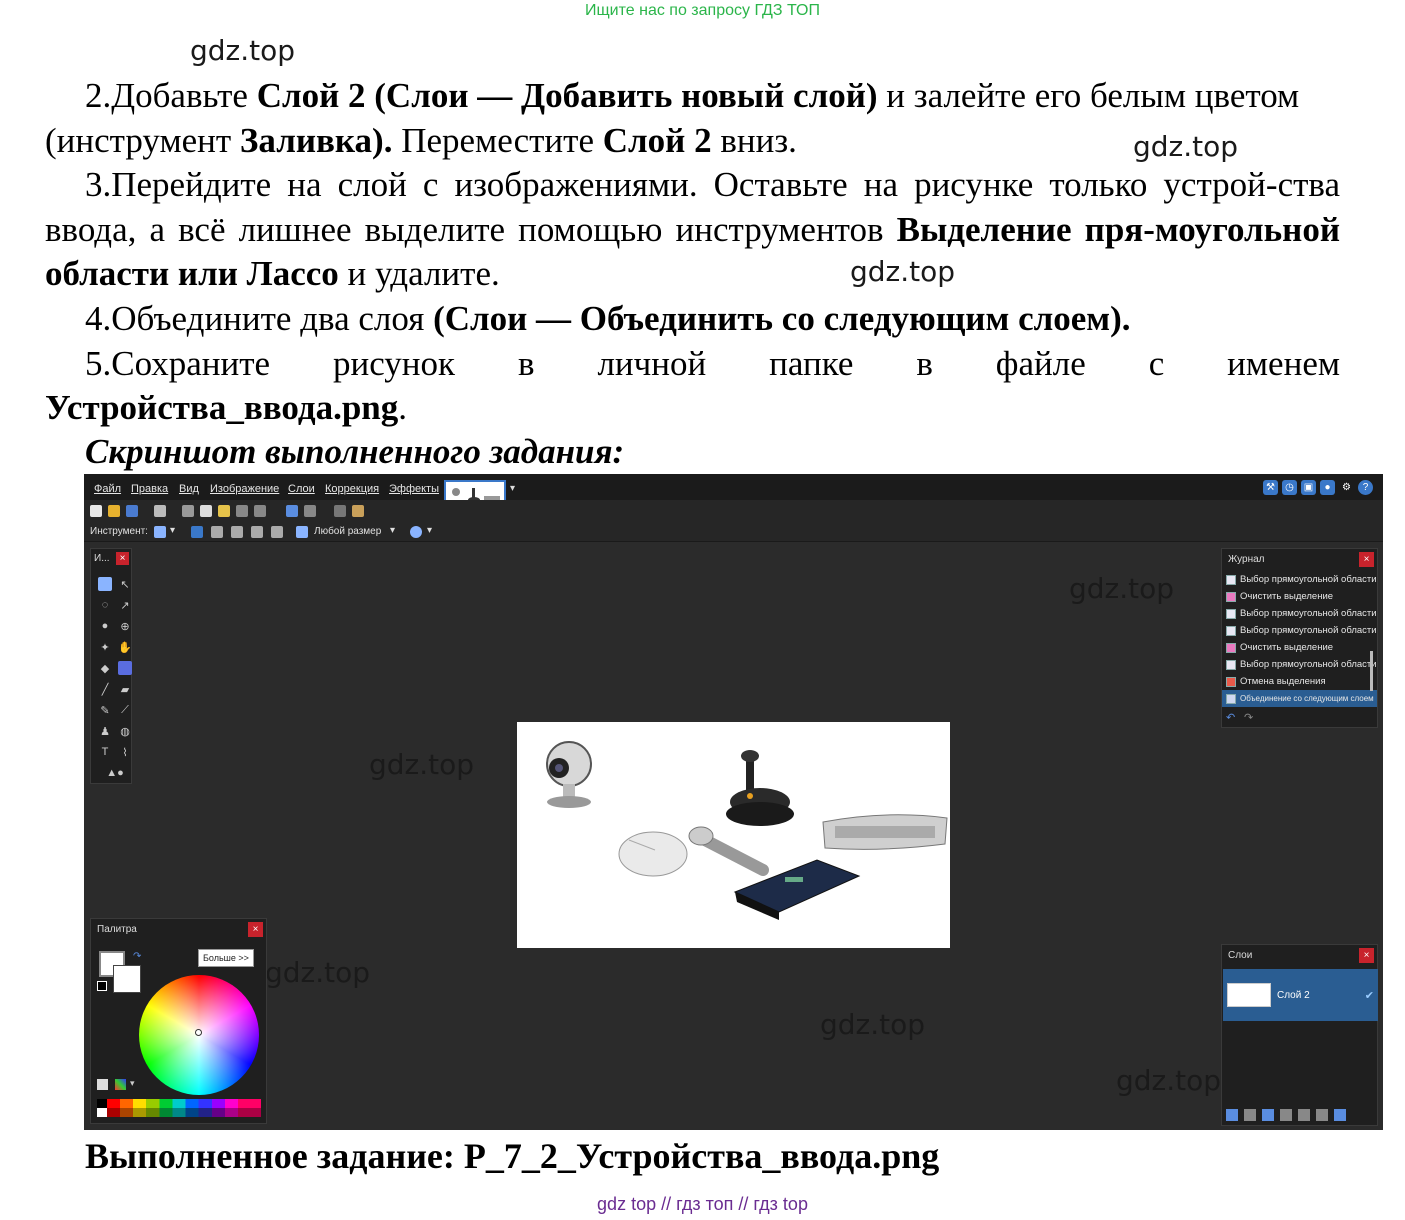 Image resolution: width=1405 pixels, height=1220 pixels. What do you see at coordinates (1308, 487) in the screenshot?
I see `layers-toggle-icon: ▣` at bounding box center [1308, 487].